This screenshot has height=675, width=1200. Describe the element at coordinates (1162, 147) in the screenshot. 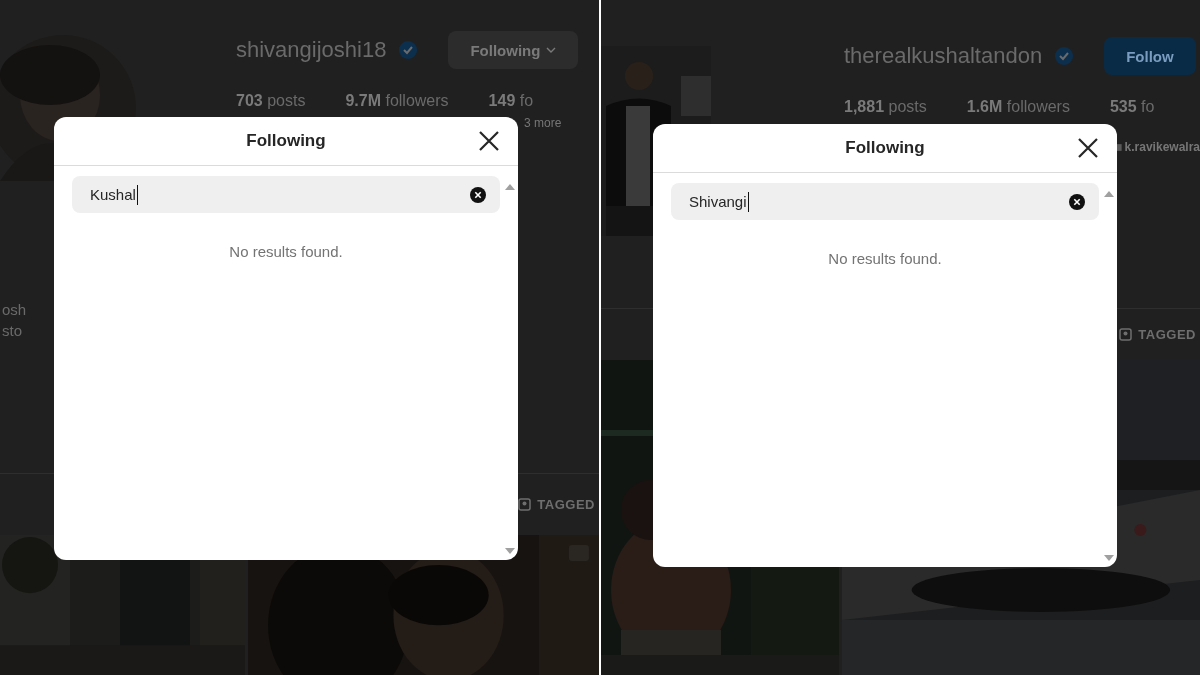

I see `followed-by-text: k.ravikewalra` at that location.